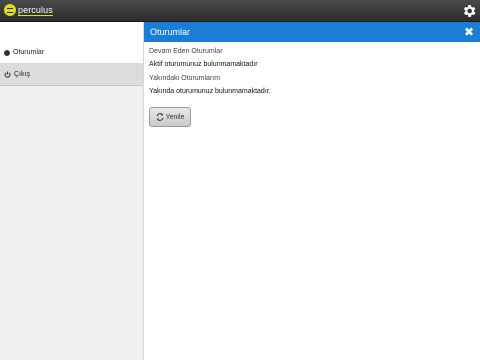 The height and width of the screenshot is (360, 480). Describe the element at coordinates (71, 75) in the screenshot. I see `sidebar-item-cikis: Çıkış` at that location.